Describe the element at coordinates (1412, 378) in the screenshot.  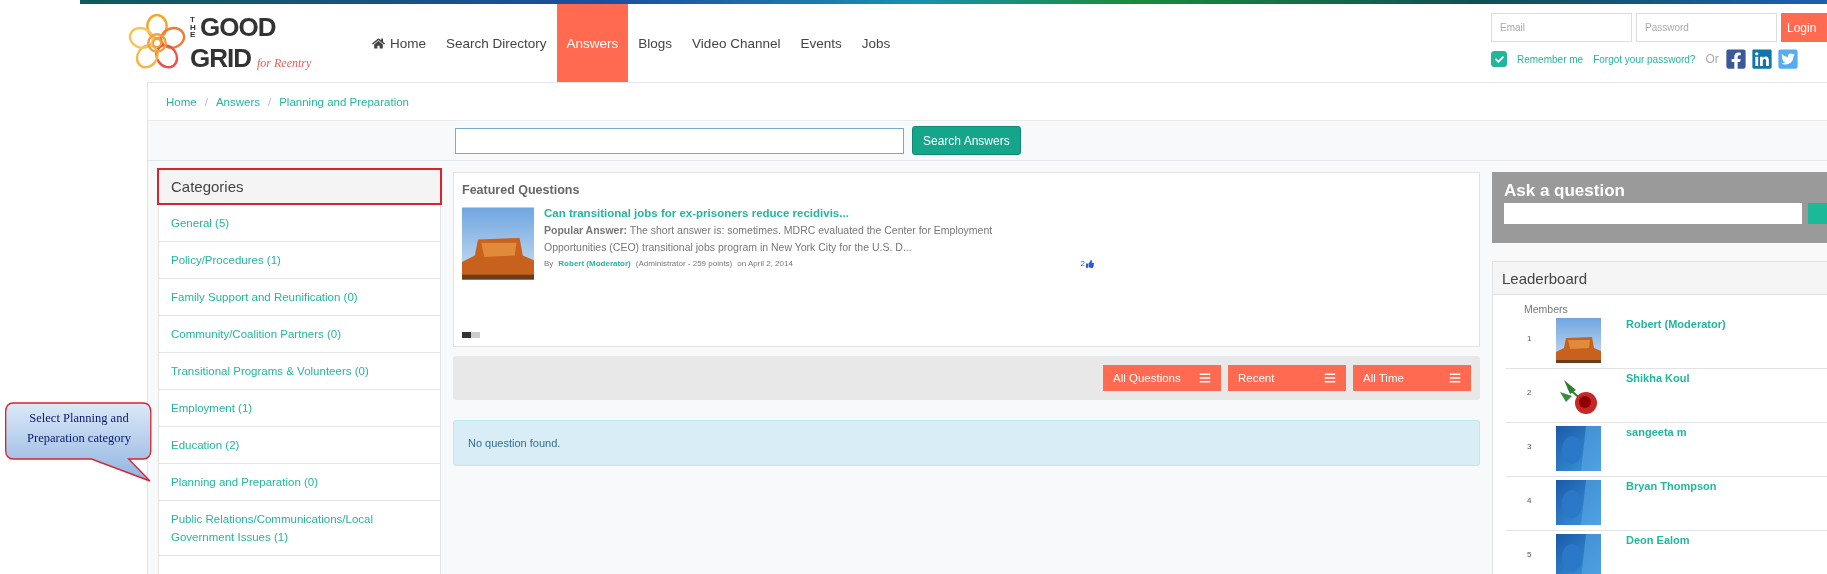
I see `filter-dropdown: All Time` at that location.